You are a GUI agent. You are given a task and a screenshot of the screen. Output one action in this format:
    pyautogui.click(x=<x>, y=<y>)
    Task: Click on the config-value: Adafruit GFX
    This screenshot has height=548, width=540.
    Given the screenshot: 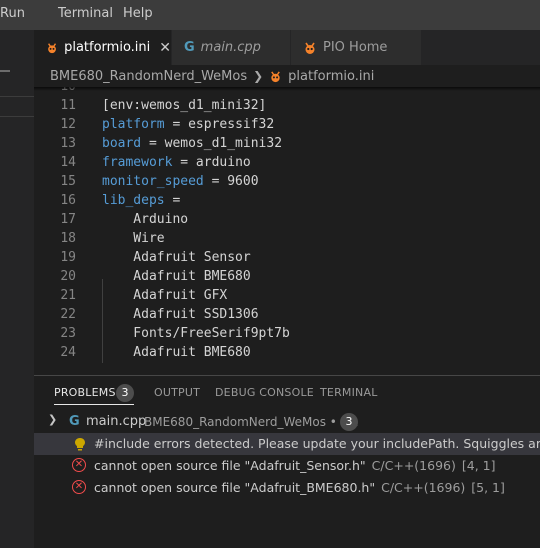 What is the action you would take?
    pyautogui.click(x=165, y=295)
    